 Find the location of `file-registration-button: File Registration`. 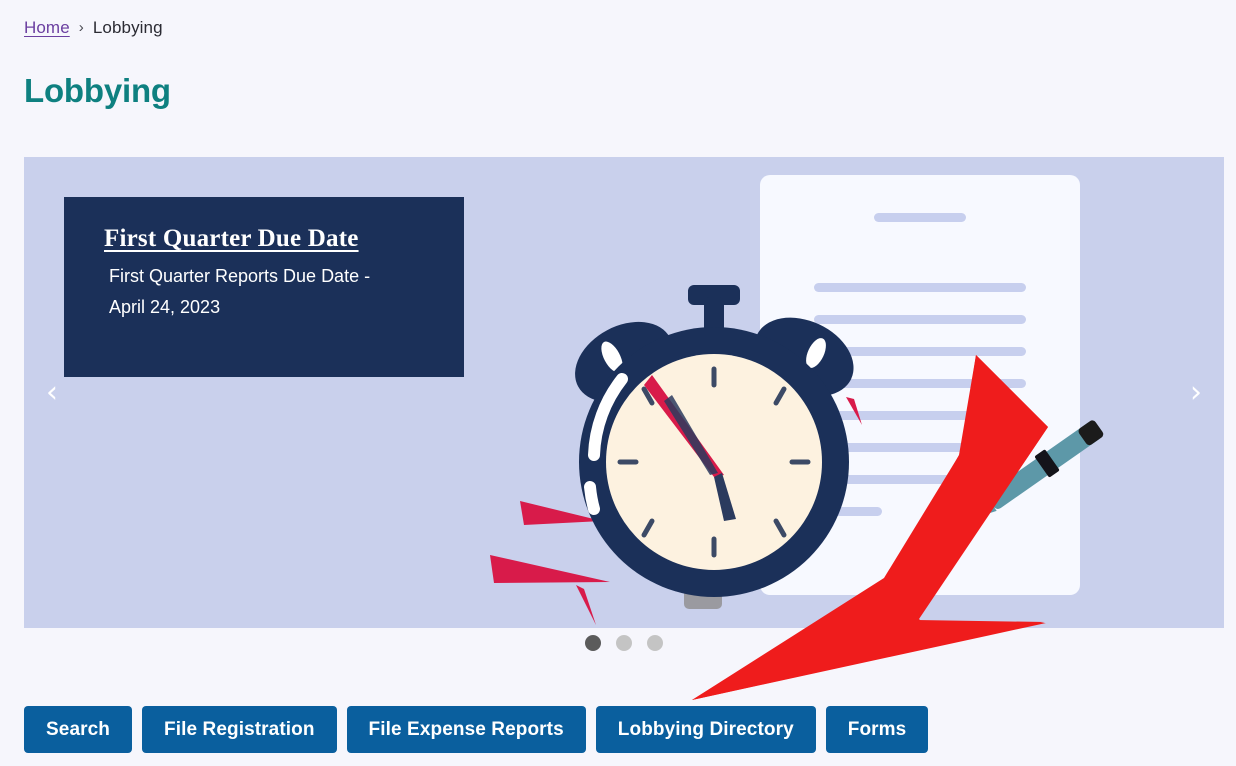

file-registration-button: File Registration is located at coordinates (239, 729).